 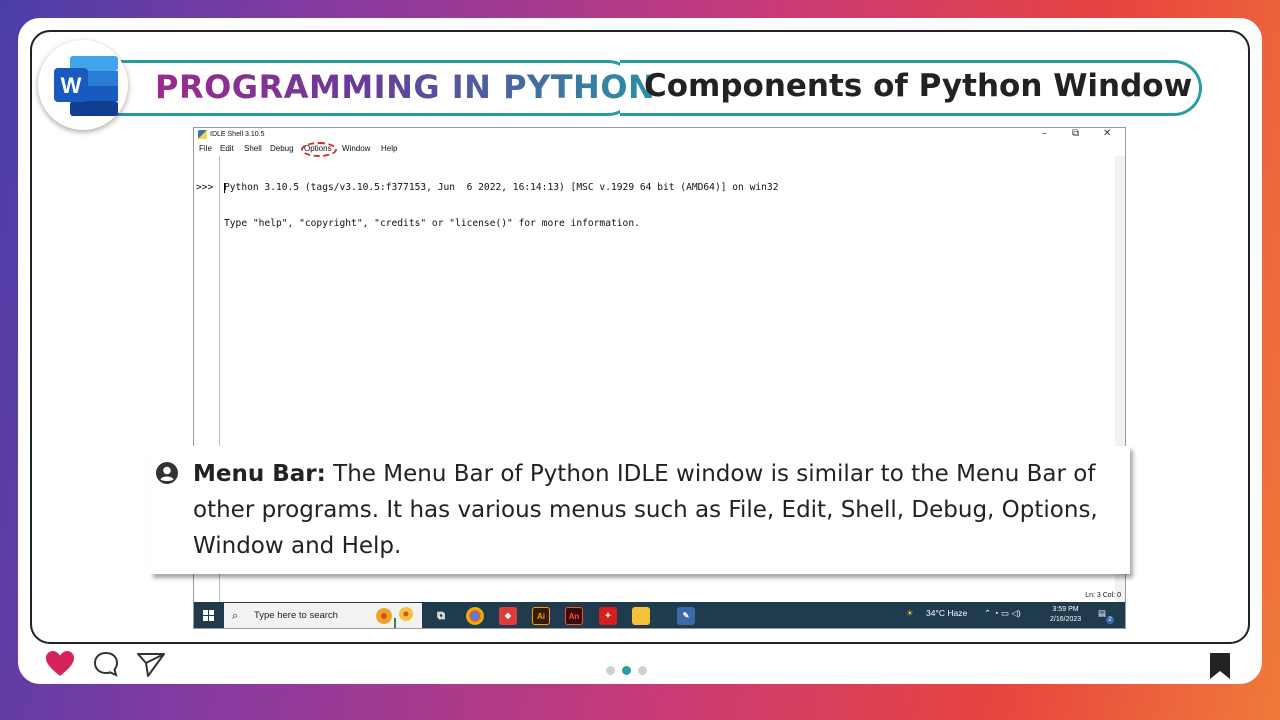 I want to click on weather-text: 34°C Haze, so click(x=946, y=613).